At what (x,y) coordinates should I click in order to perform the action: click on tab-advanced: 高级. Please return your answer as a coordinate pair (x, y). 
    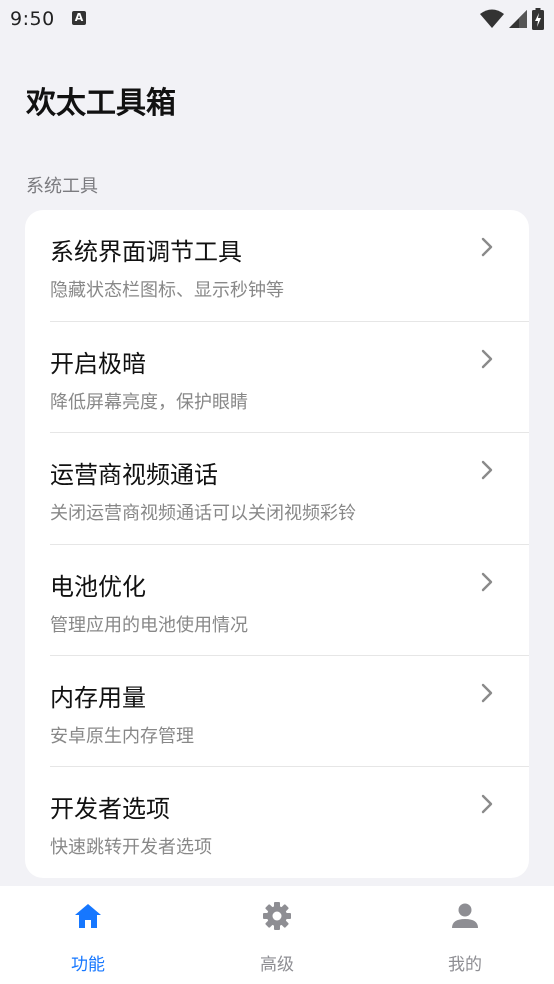
    Looking at the image, I should click on (277, 935).